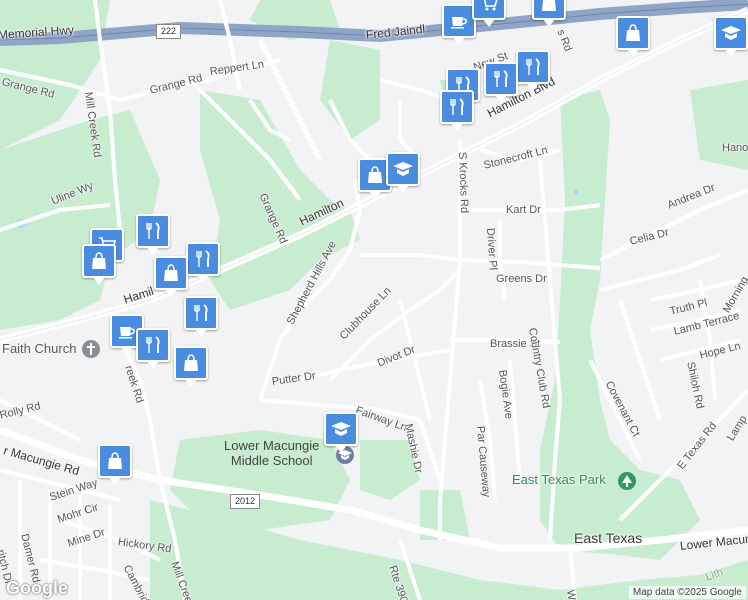  I want to click on school-label: Lower Macungie Middle School, so click(272, 453).